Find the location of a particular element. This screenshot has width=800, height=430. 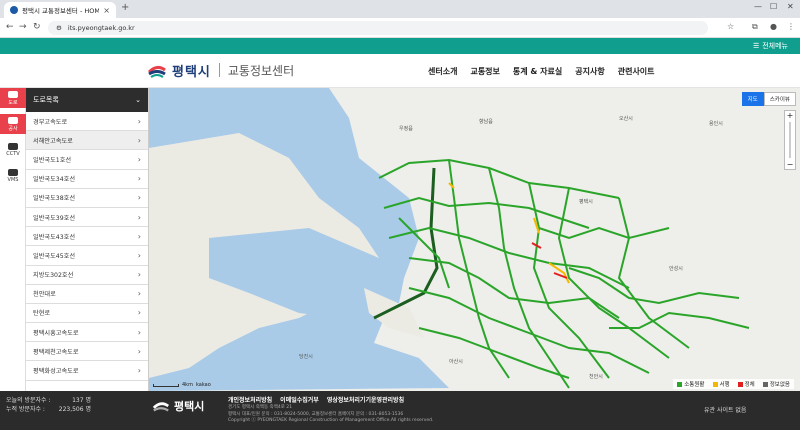

cctv-policy-link: 영상정보처리기기운영관리방침 is located at coordinates (365, 399).